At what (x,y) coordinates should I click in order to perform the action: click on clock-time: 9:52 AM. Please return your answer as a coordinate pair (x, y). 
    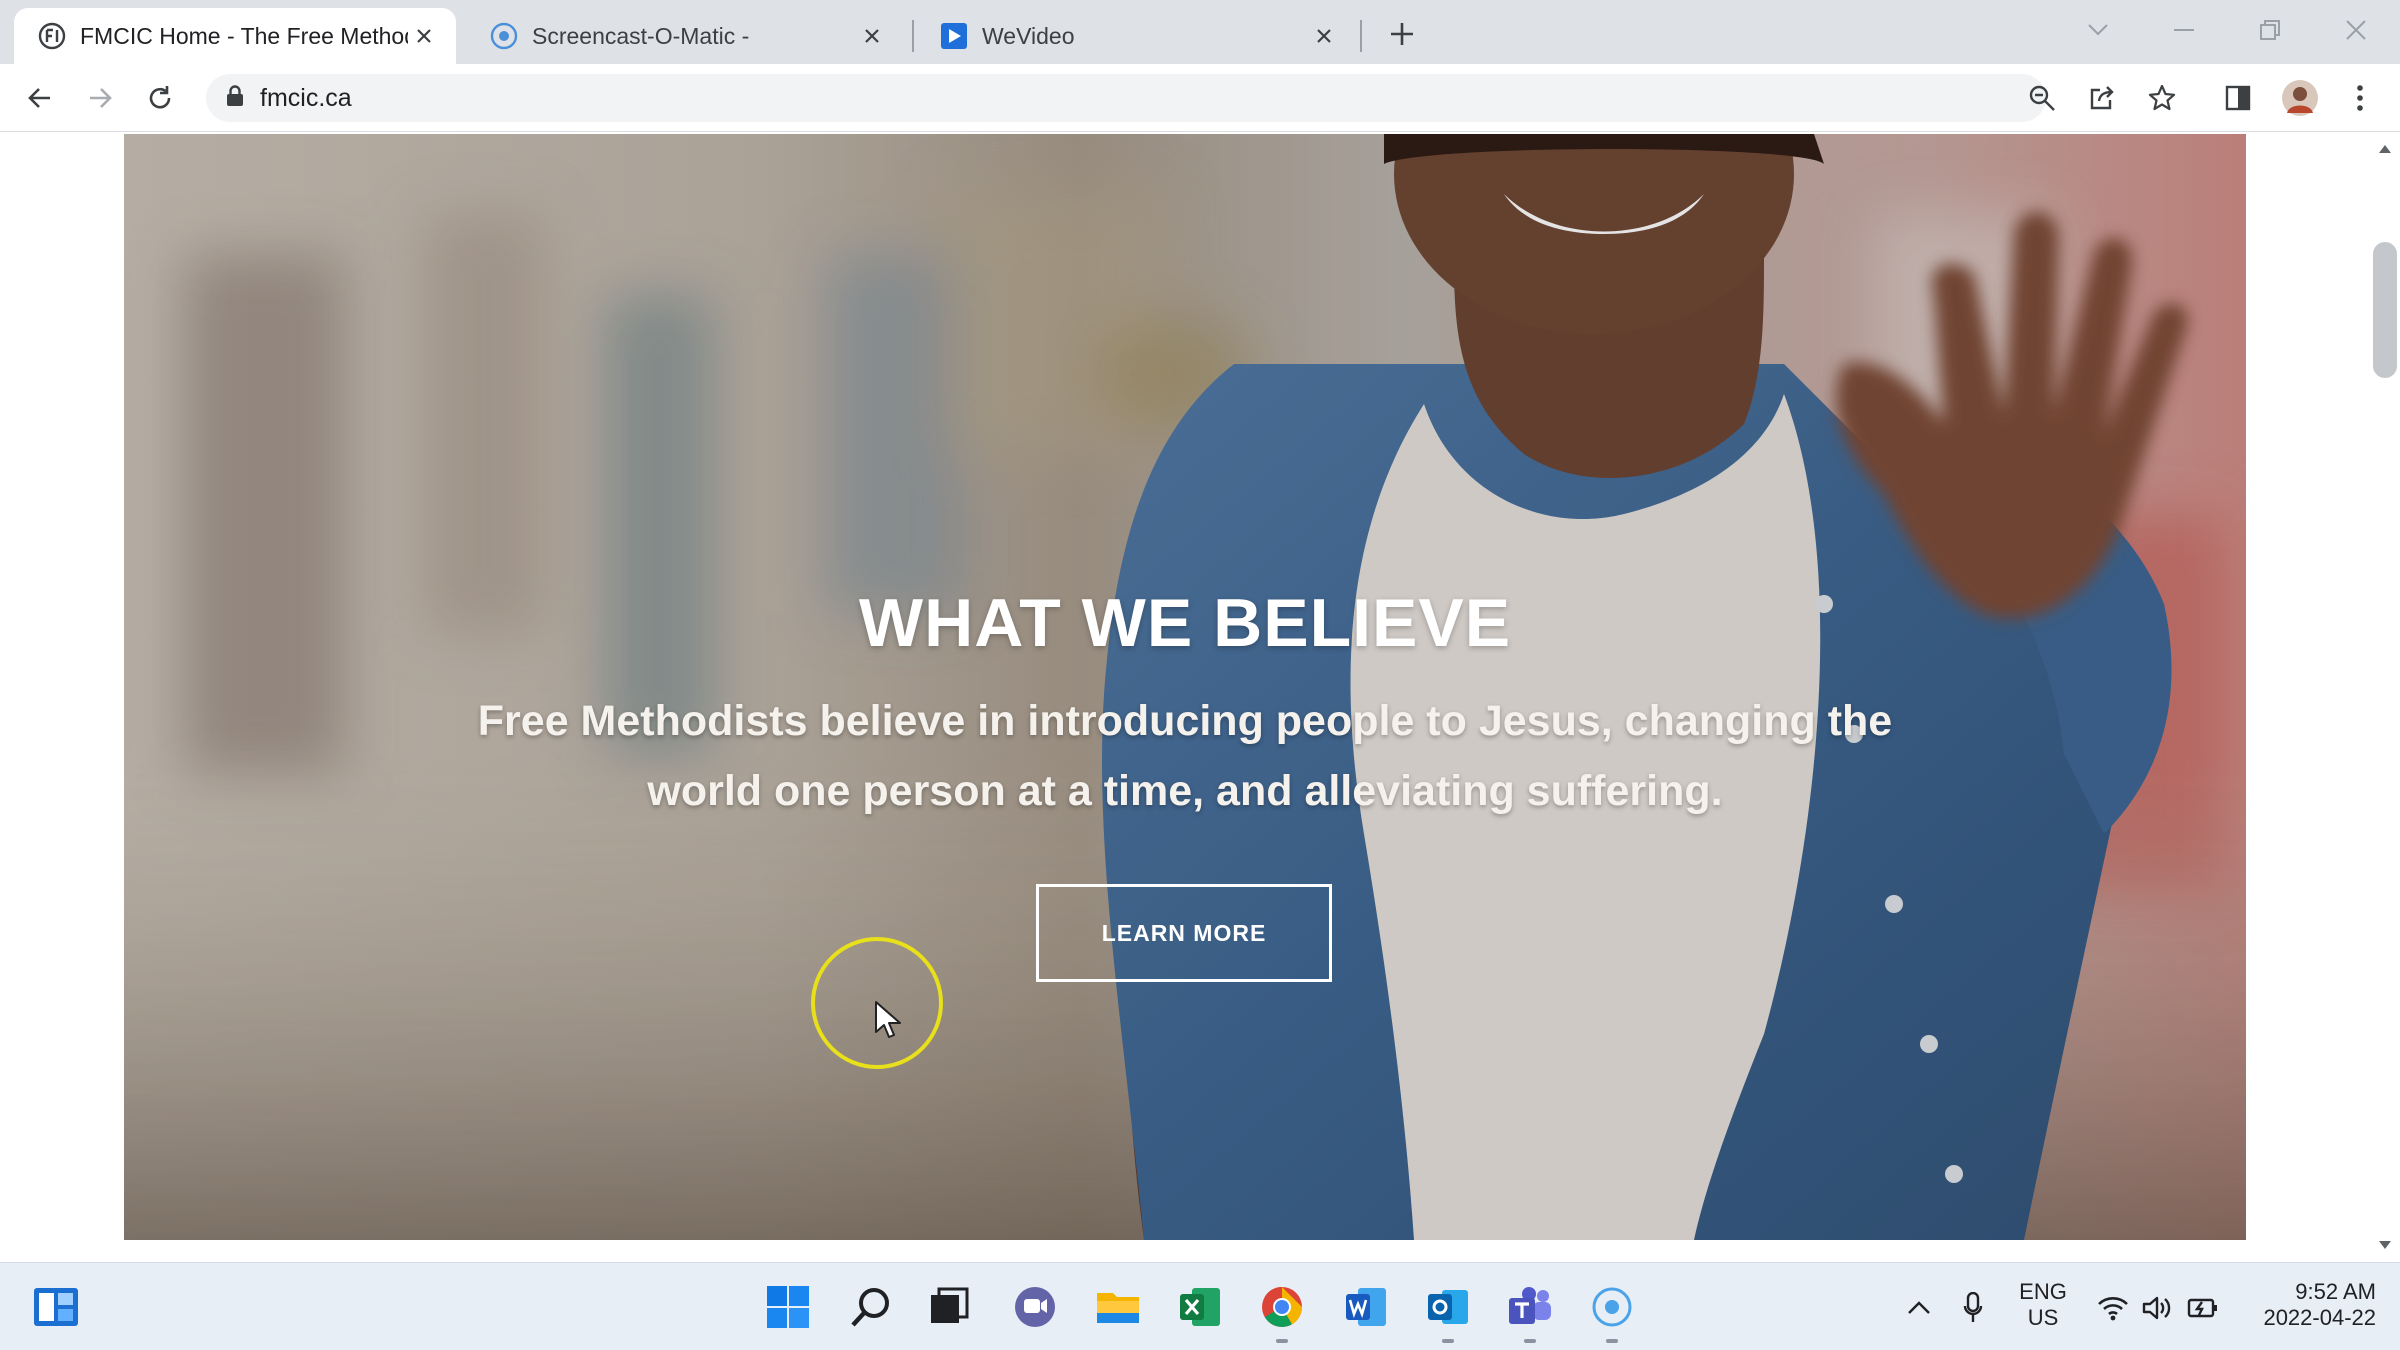
    Looking at the image, I should click on (2335, 1291).